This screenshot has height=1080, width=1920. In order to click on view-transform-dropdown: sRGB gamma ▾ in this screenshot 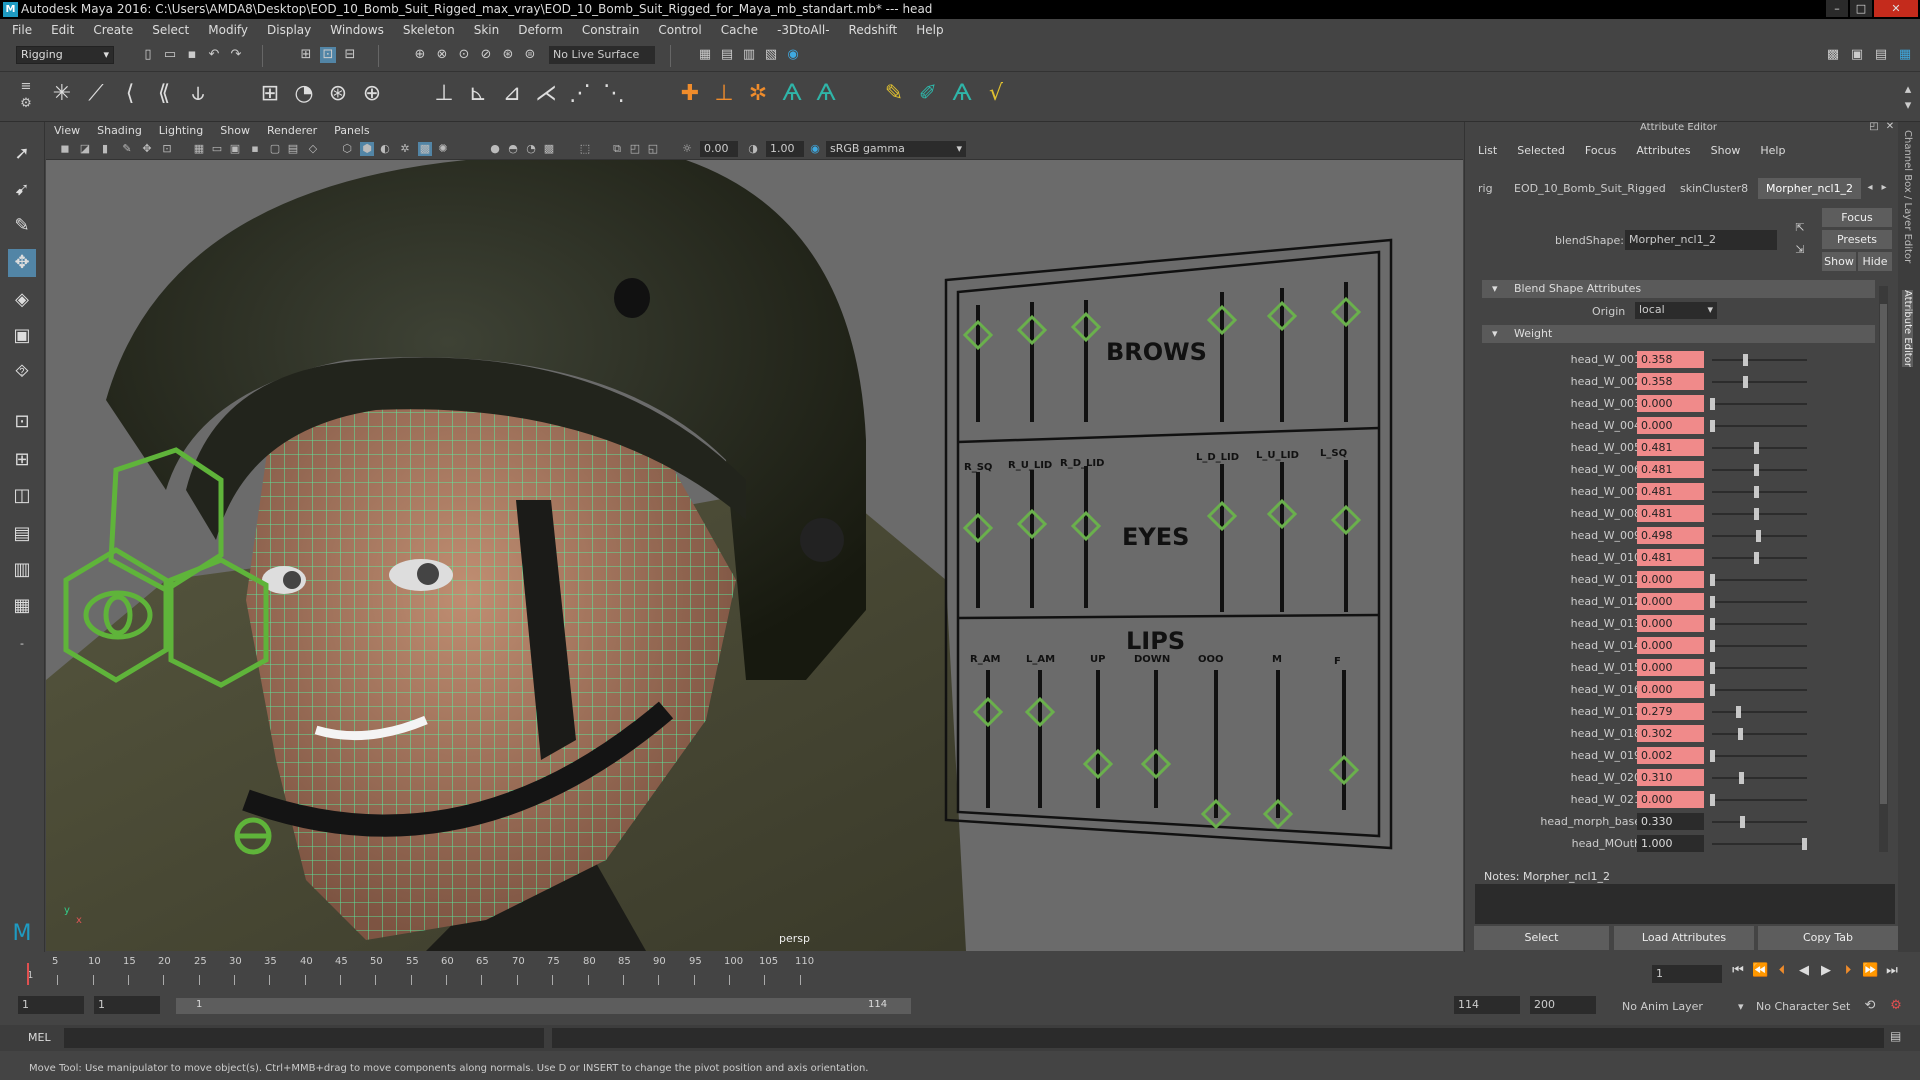, I will do `click(896, 149)`.